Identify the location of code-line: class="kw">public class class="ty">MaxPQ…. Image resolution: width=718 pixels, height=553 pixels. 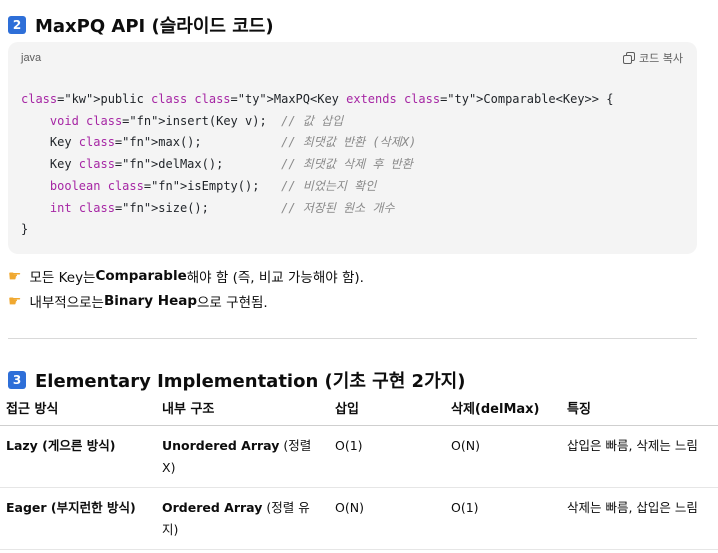
(317, 99).